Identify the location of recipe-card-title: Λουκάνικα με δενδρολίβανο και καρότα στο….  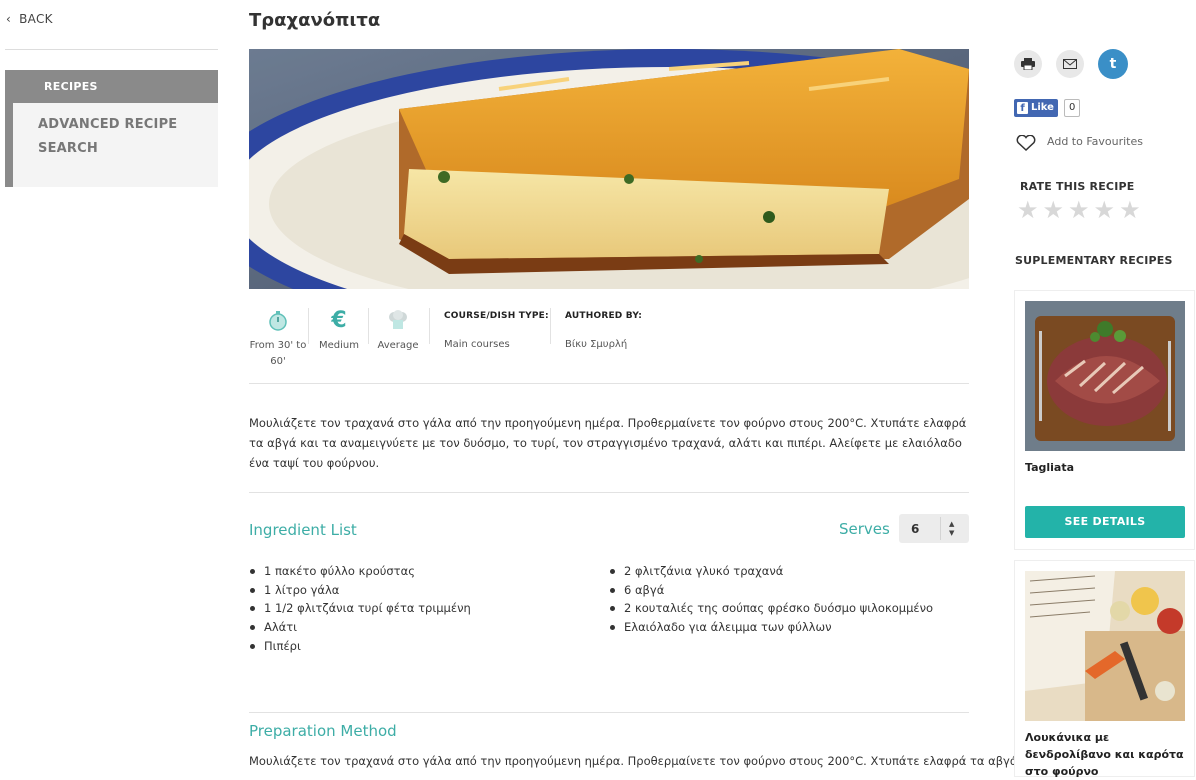
(1105, 754).